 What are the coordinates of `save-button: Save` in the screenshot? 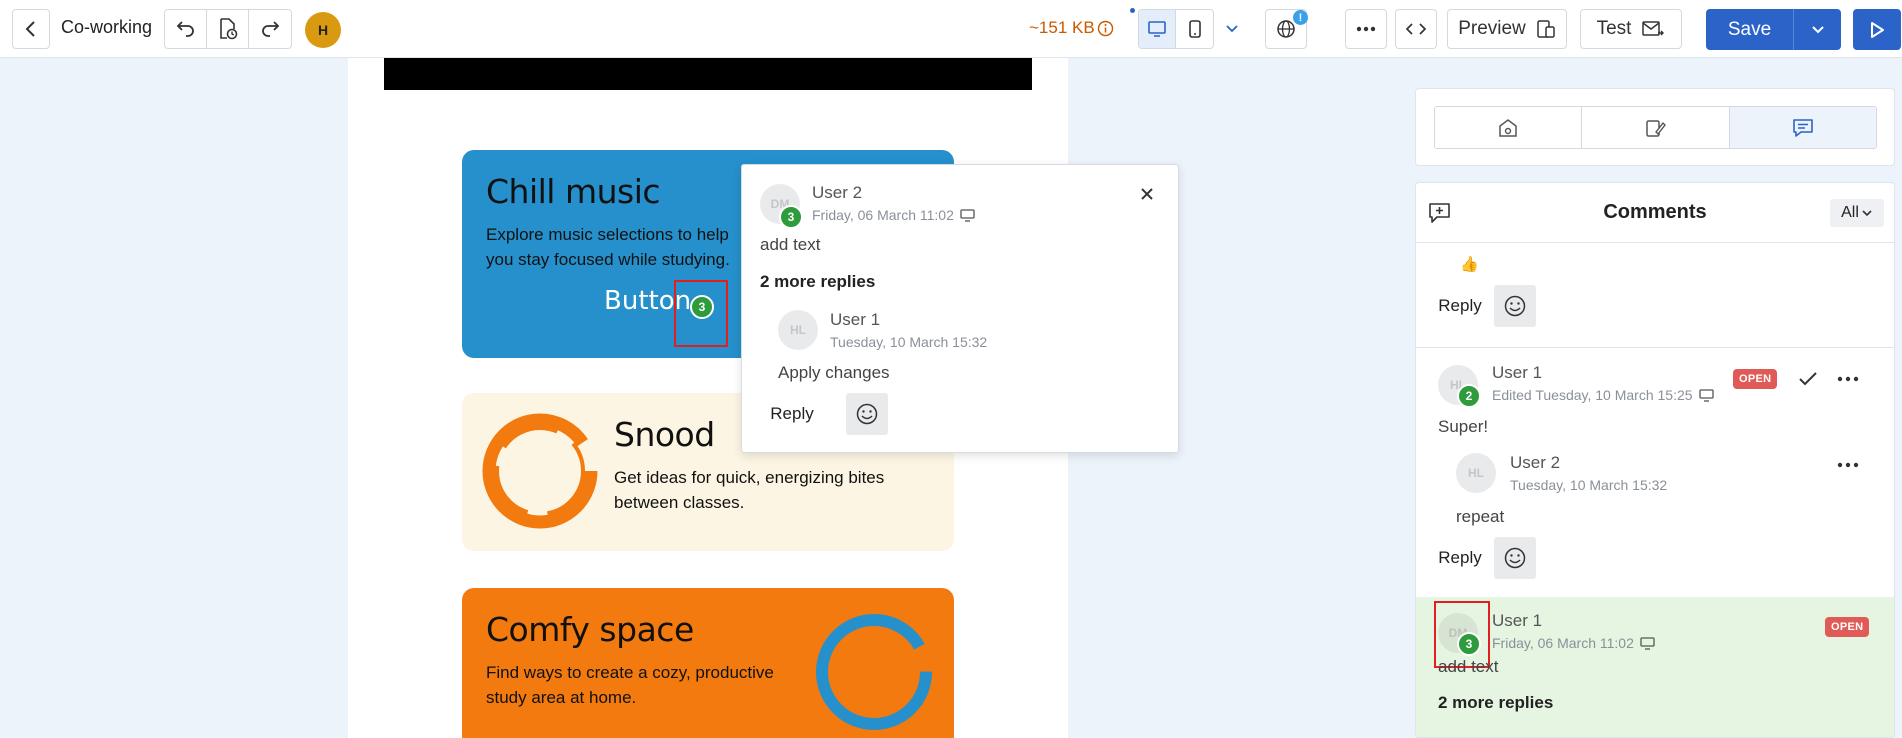 It's located at (1773, 29).